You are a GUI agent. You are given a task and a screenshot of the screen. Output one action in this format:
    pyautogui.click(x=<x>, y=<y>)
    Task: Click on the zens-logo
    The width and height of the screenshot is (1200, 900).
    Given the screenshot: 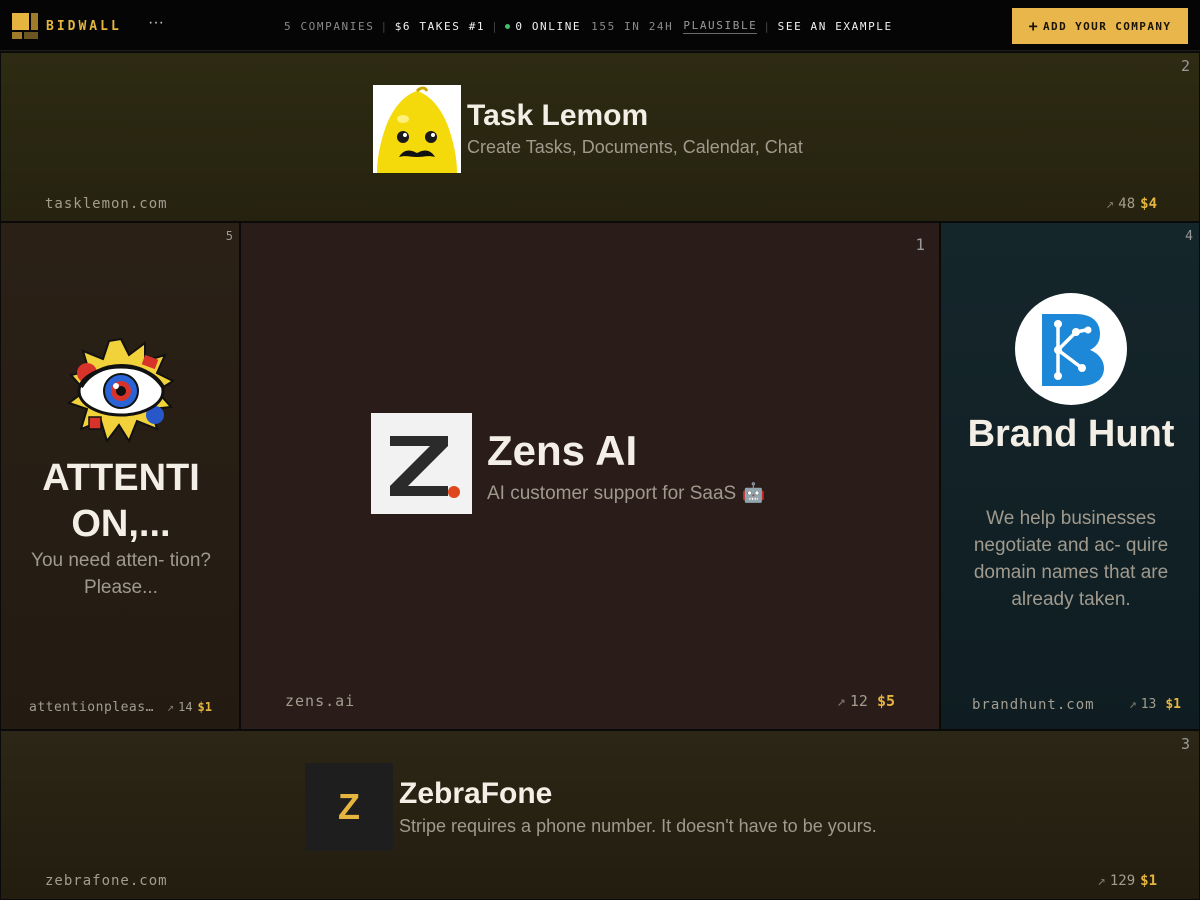 What is the action you would take?
    pyautogui.click(x=421, y=463)
    